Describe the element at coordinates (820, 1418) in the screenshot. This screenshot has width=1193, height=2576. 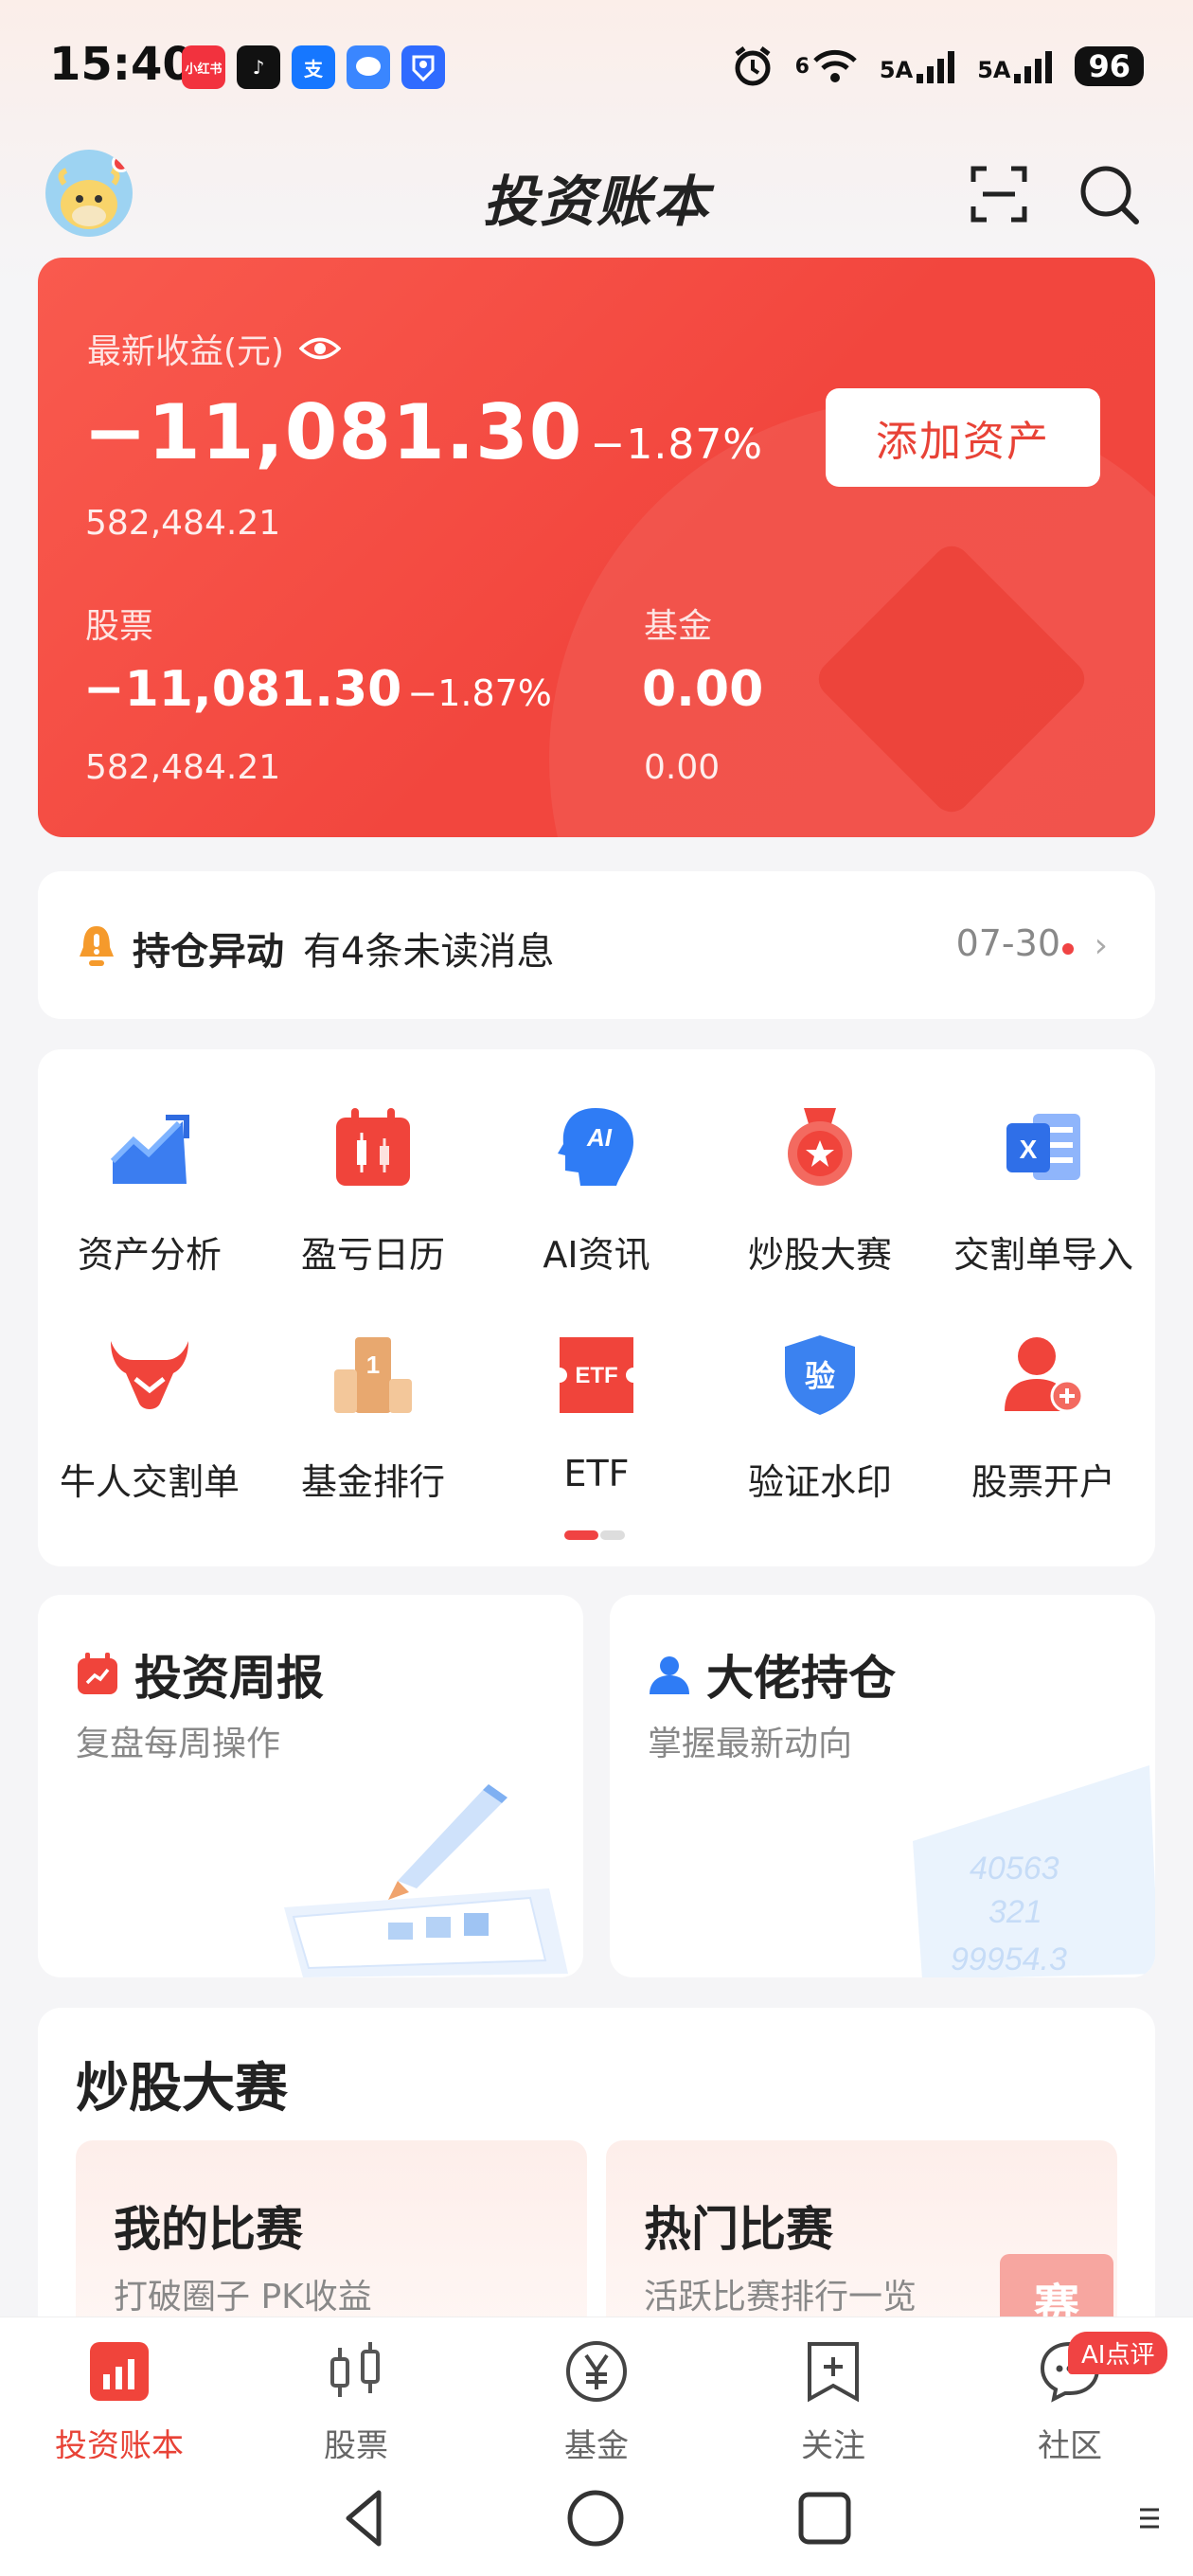
I see `grid-item-verify-watermark: 验 验证水印` at that location.